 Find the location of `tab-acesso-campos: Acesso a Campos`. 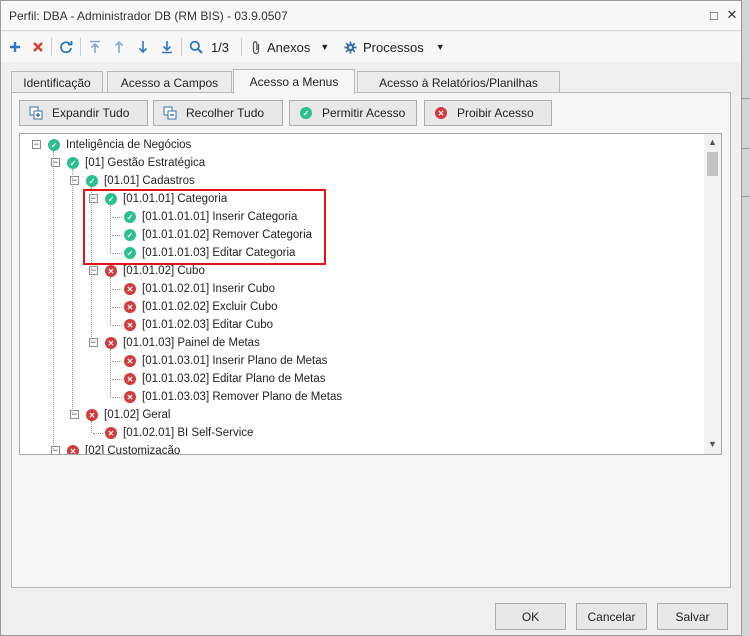

tab-acesso-campos: Acesso a Campos is located at coordinates (169, 82).